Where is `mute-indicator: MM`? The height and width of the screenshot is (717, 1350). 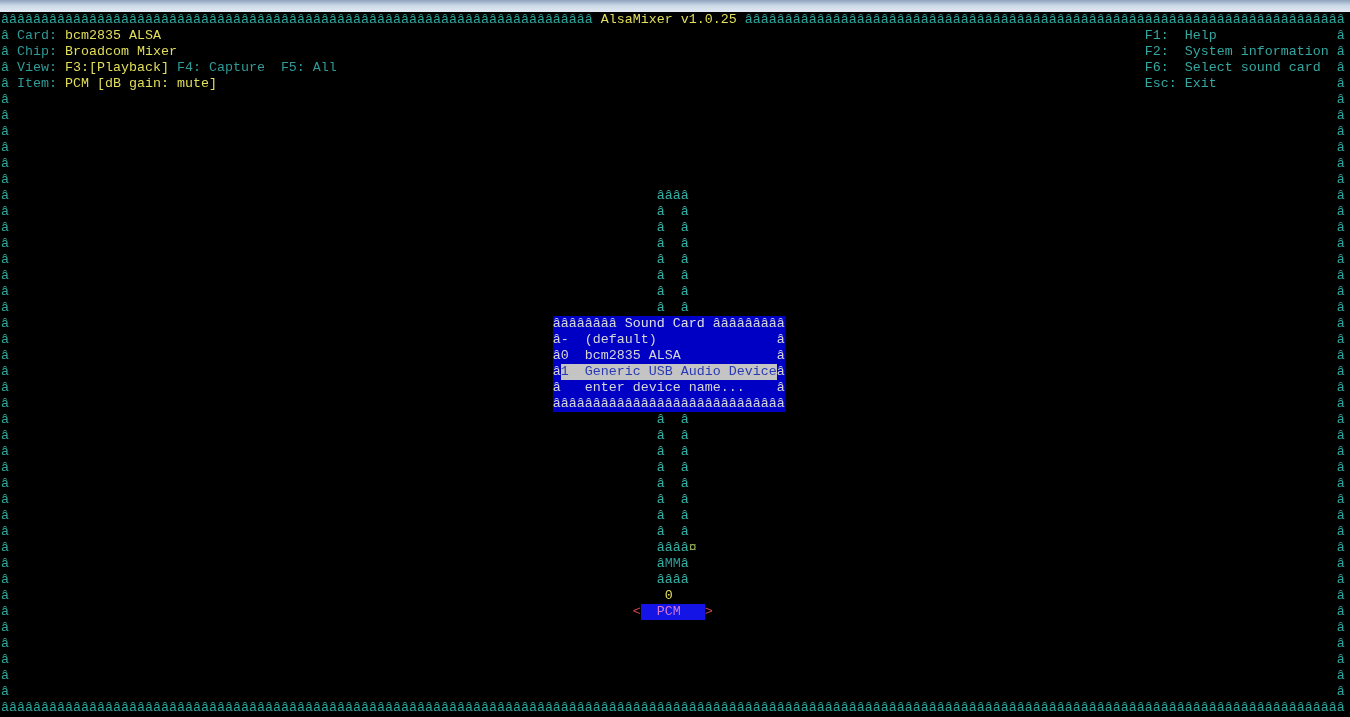 mute-indicator: MM is located at coordinates (672, 564).